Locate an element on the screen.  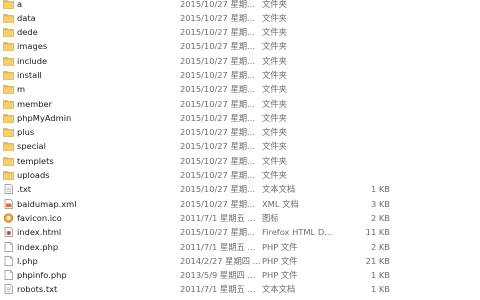
file-name: member is located at coordinates (35, 103).